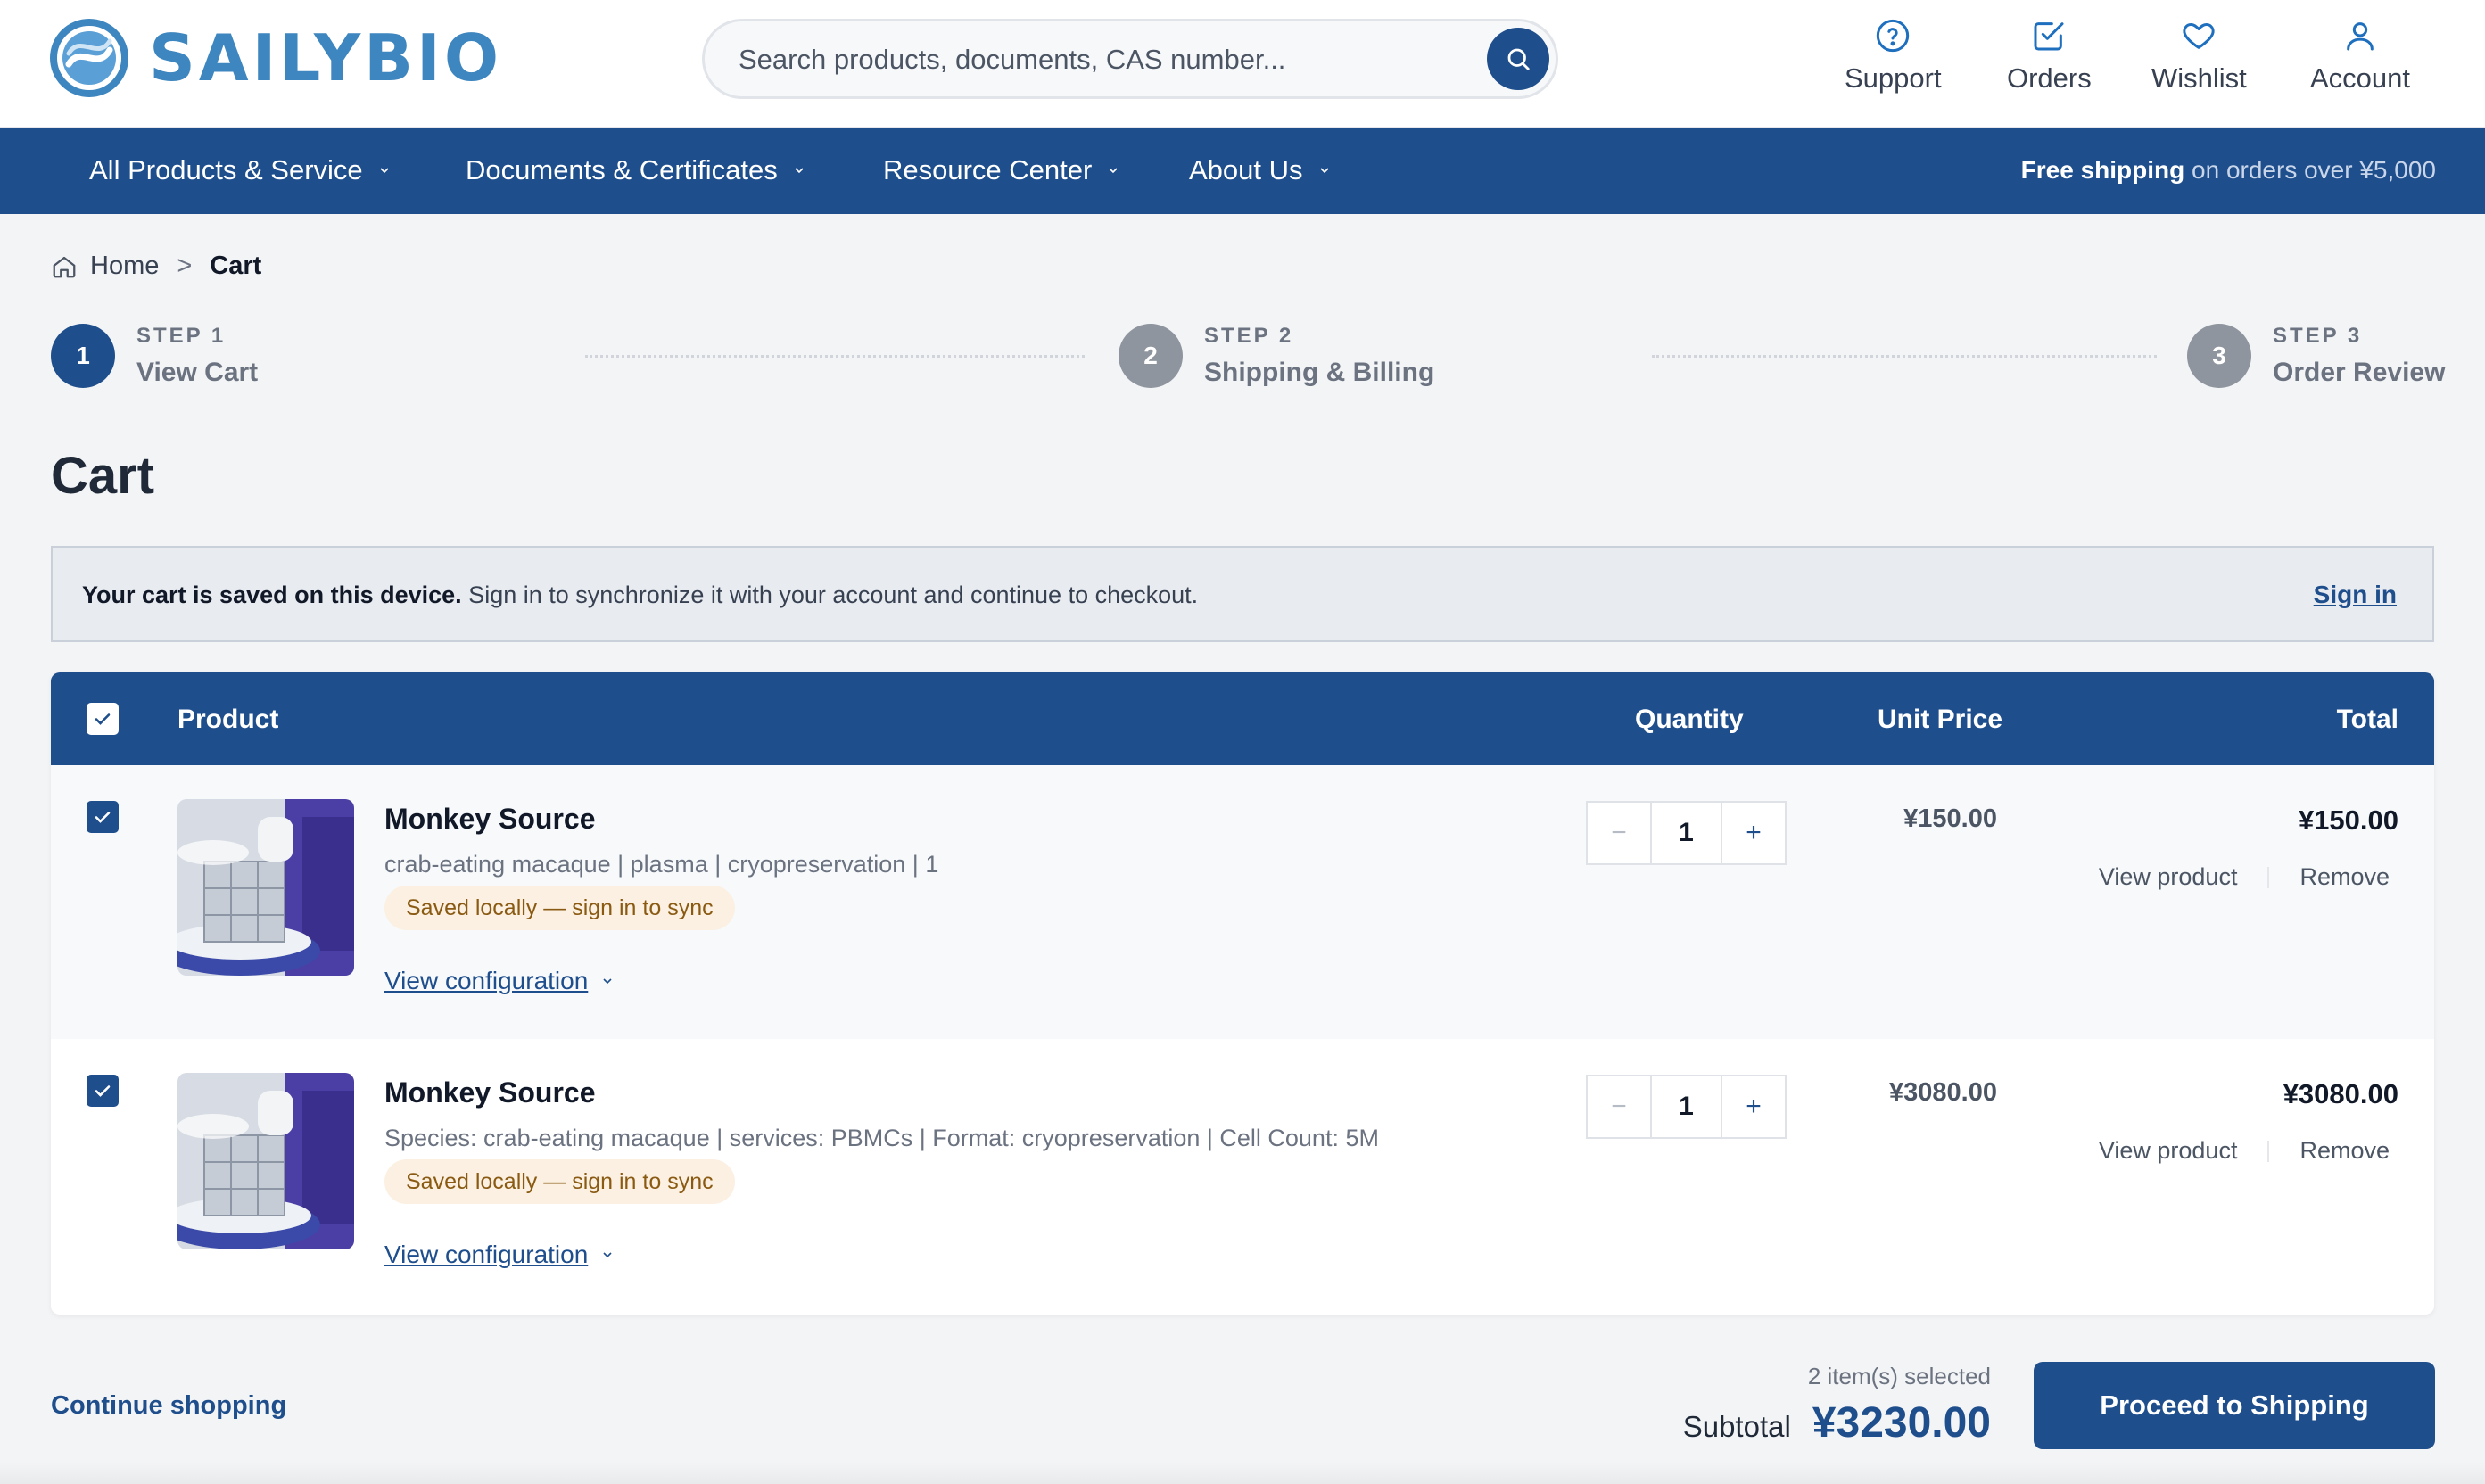 This screenshot has width=2485, height=1484. What do you see at coordinates (2341, 1094) in the screenshot?
I see `line-total: ¥3080.00` at bounding box center [2341, 1094].